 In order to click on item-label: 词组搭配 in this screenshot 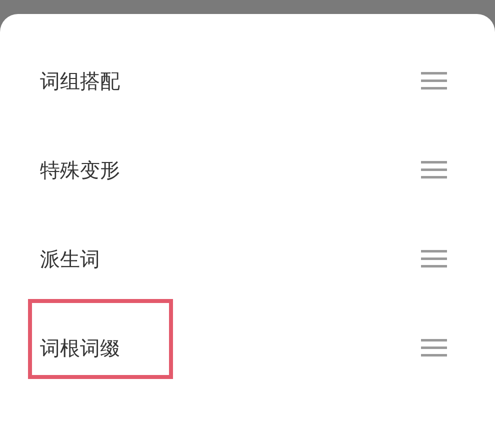, I will do `click(80, 80)`.